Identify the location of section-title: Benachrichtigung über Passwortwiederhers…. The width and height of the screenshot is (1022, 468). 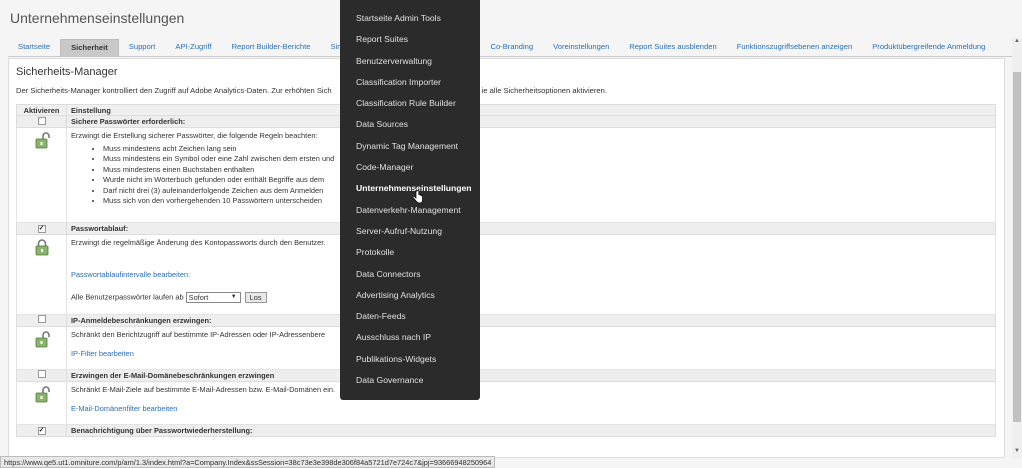
(531, 430).